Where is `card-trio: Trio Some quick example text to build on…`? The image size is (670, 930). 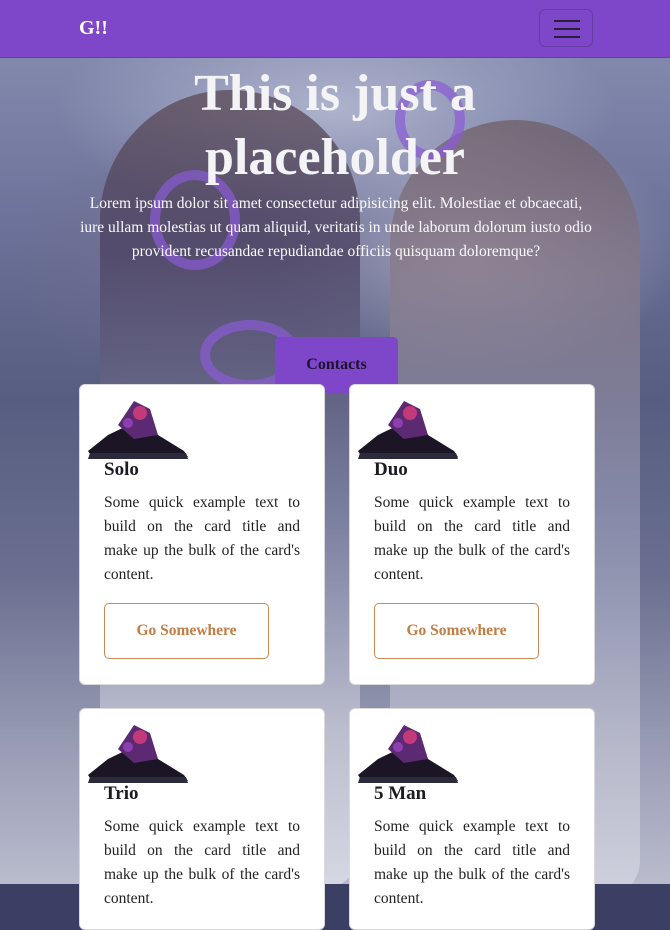 card-trio: Trio Some quick example text to build on… is located at coordinates (202, 819).